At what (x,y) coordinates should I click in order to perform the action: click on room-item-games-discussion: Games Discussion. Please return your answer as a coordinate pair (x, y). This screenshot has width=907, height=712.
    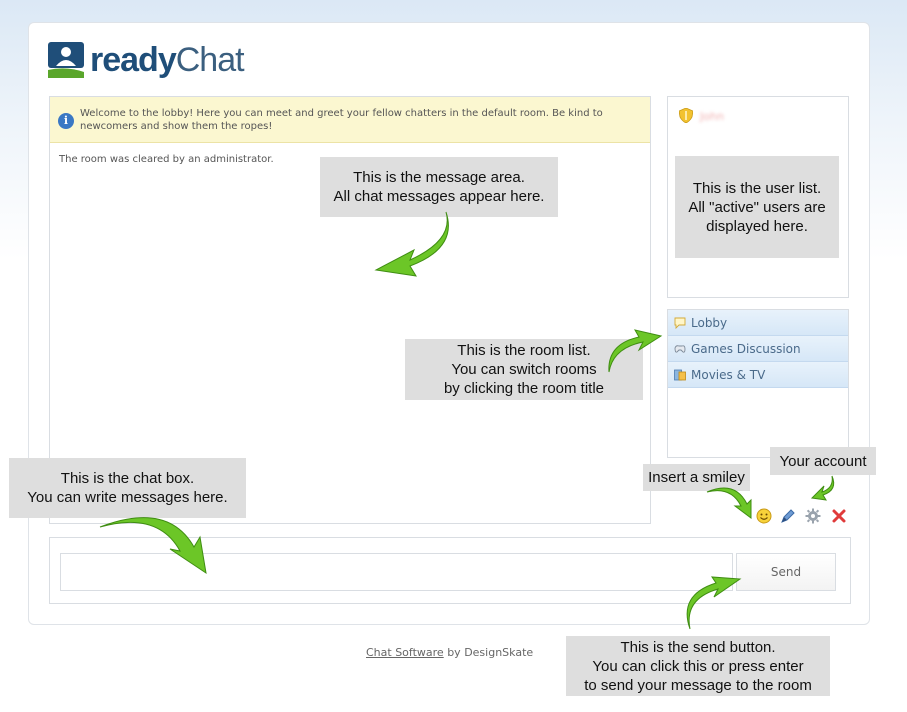
    Looking at the image, I should click on (758, 349).